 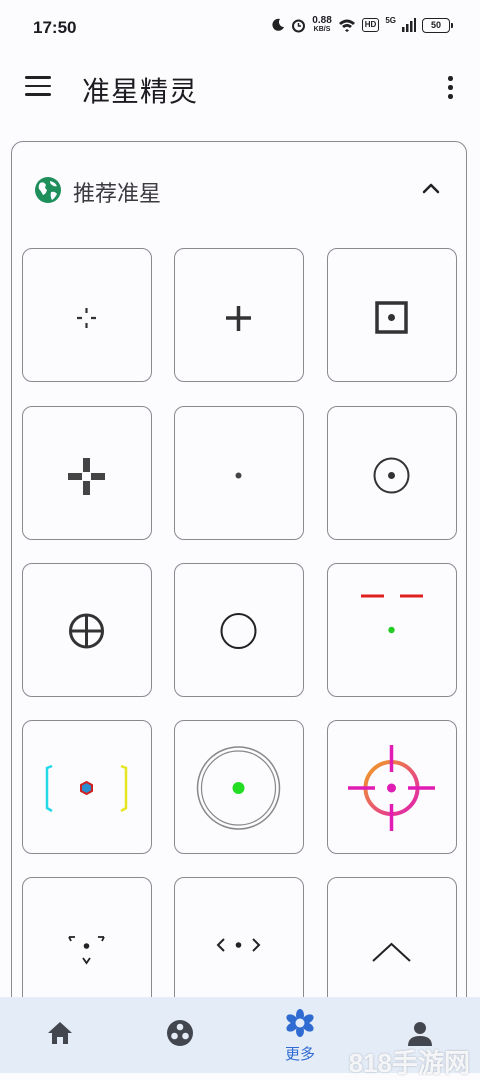 I want to click on battery-icon: 50, so click(x=437, y=25).